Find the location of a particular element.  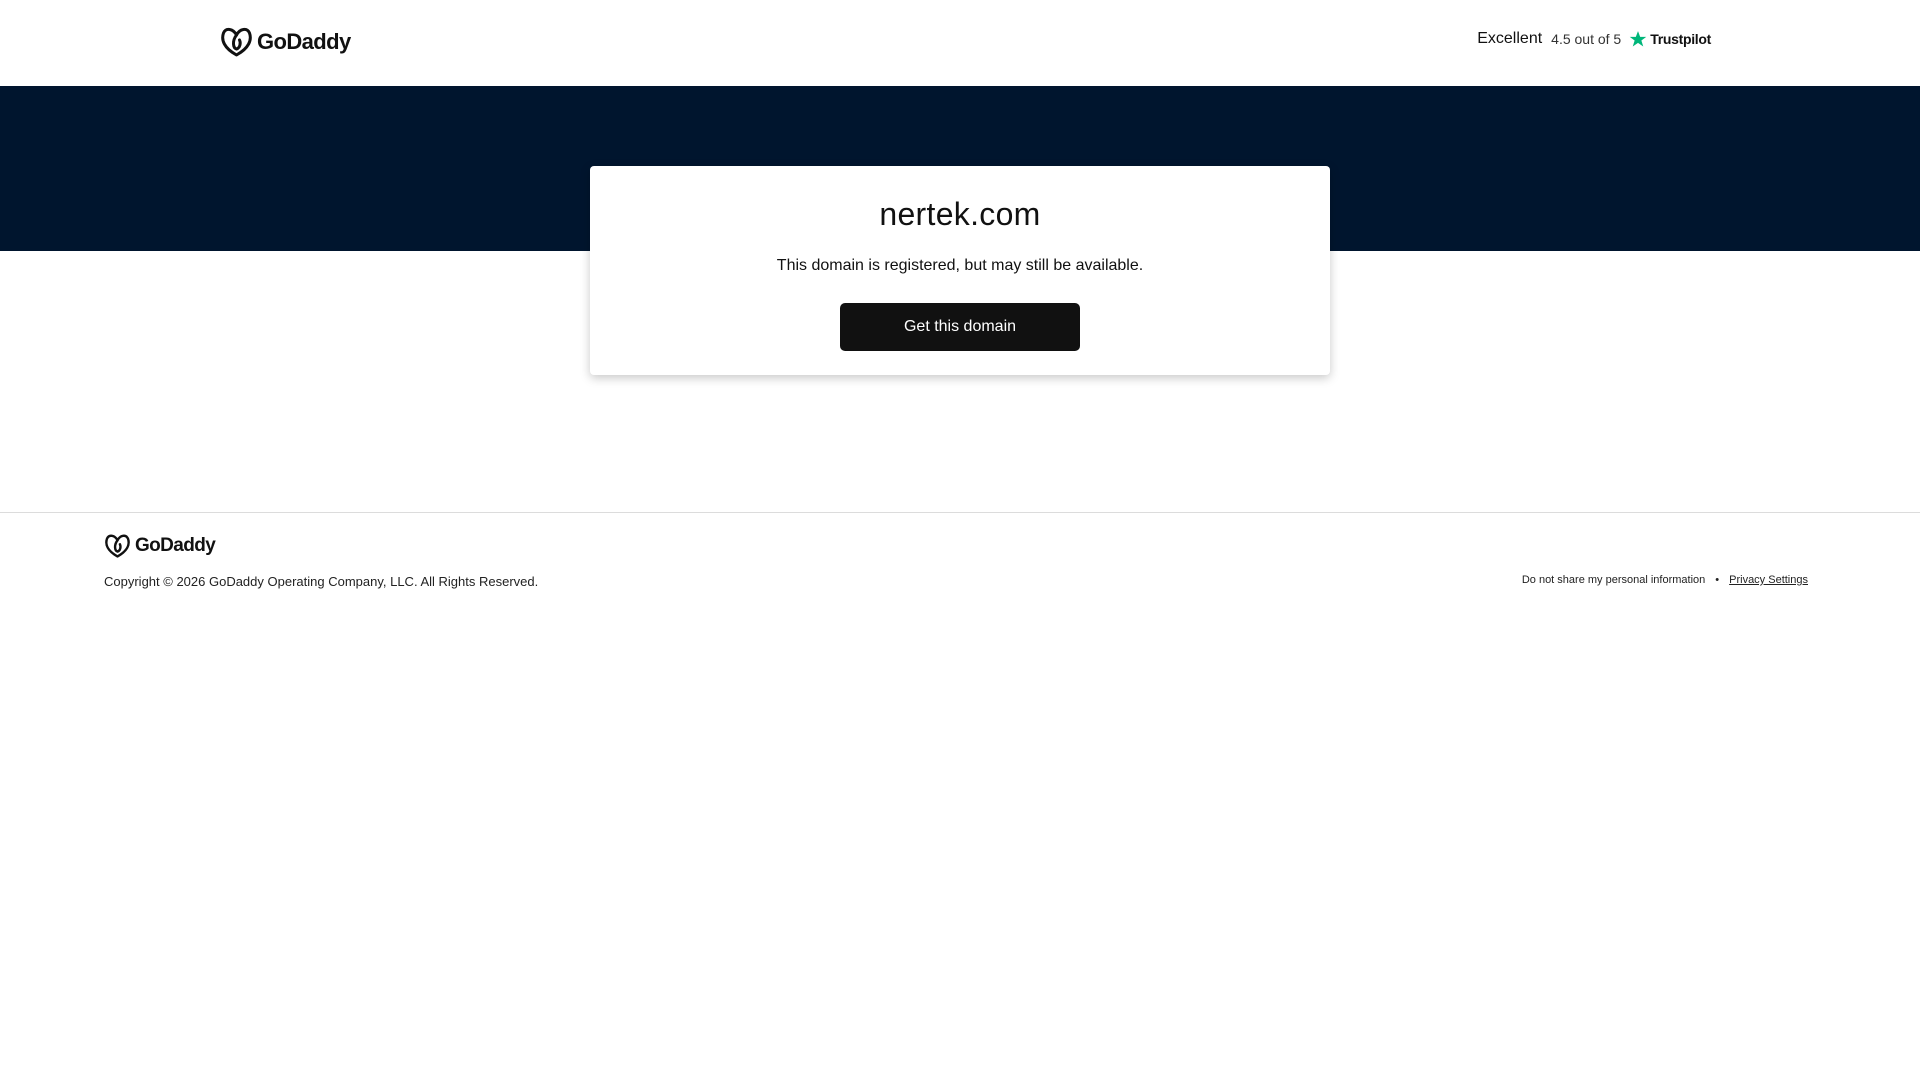

godaddy-logo-link: GoDaddy is located at coordinates (285, 41).